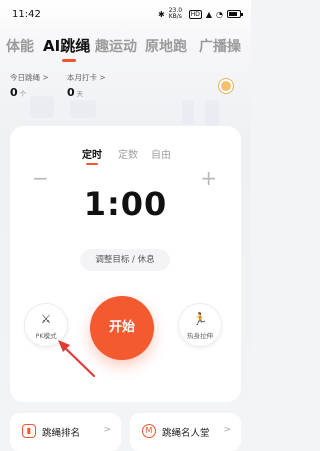 The height and width of the screenshot is (451, 320). Describe the element at coordinates (46, 319) in the screenshot. I see `crossed-swords-icon: ⚔` at that location.